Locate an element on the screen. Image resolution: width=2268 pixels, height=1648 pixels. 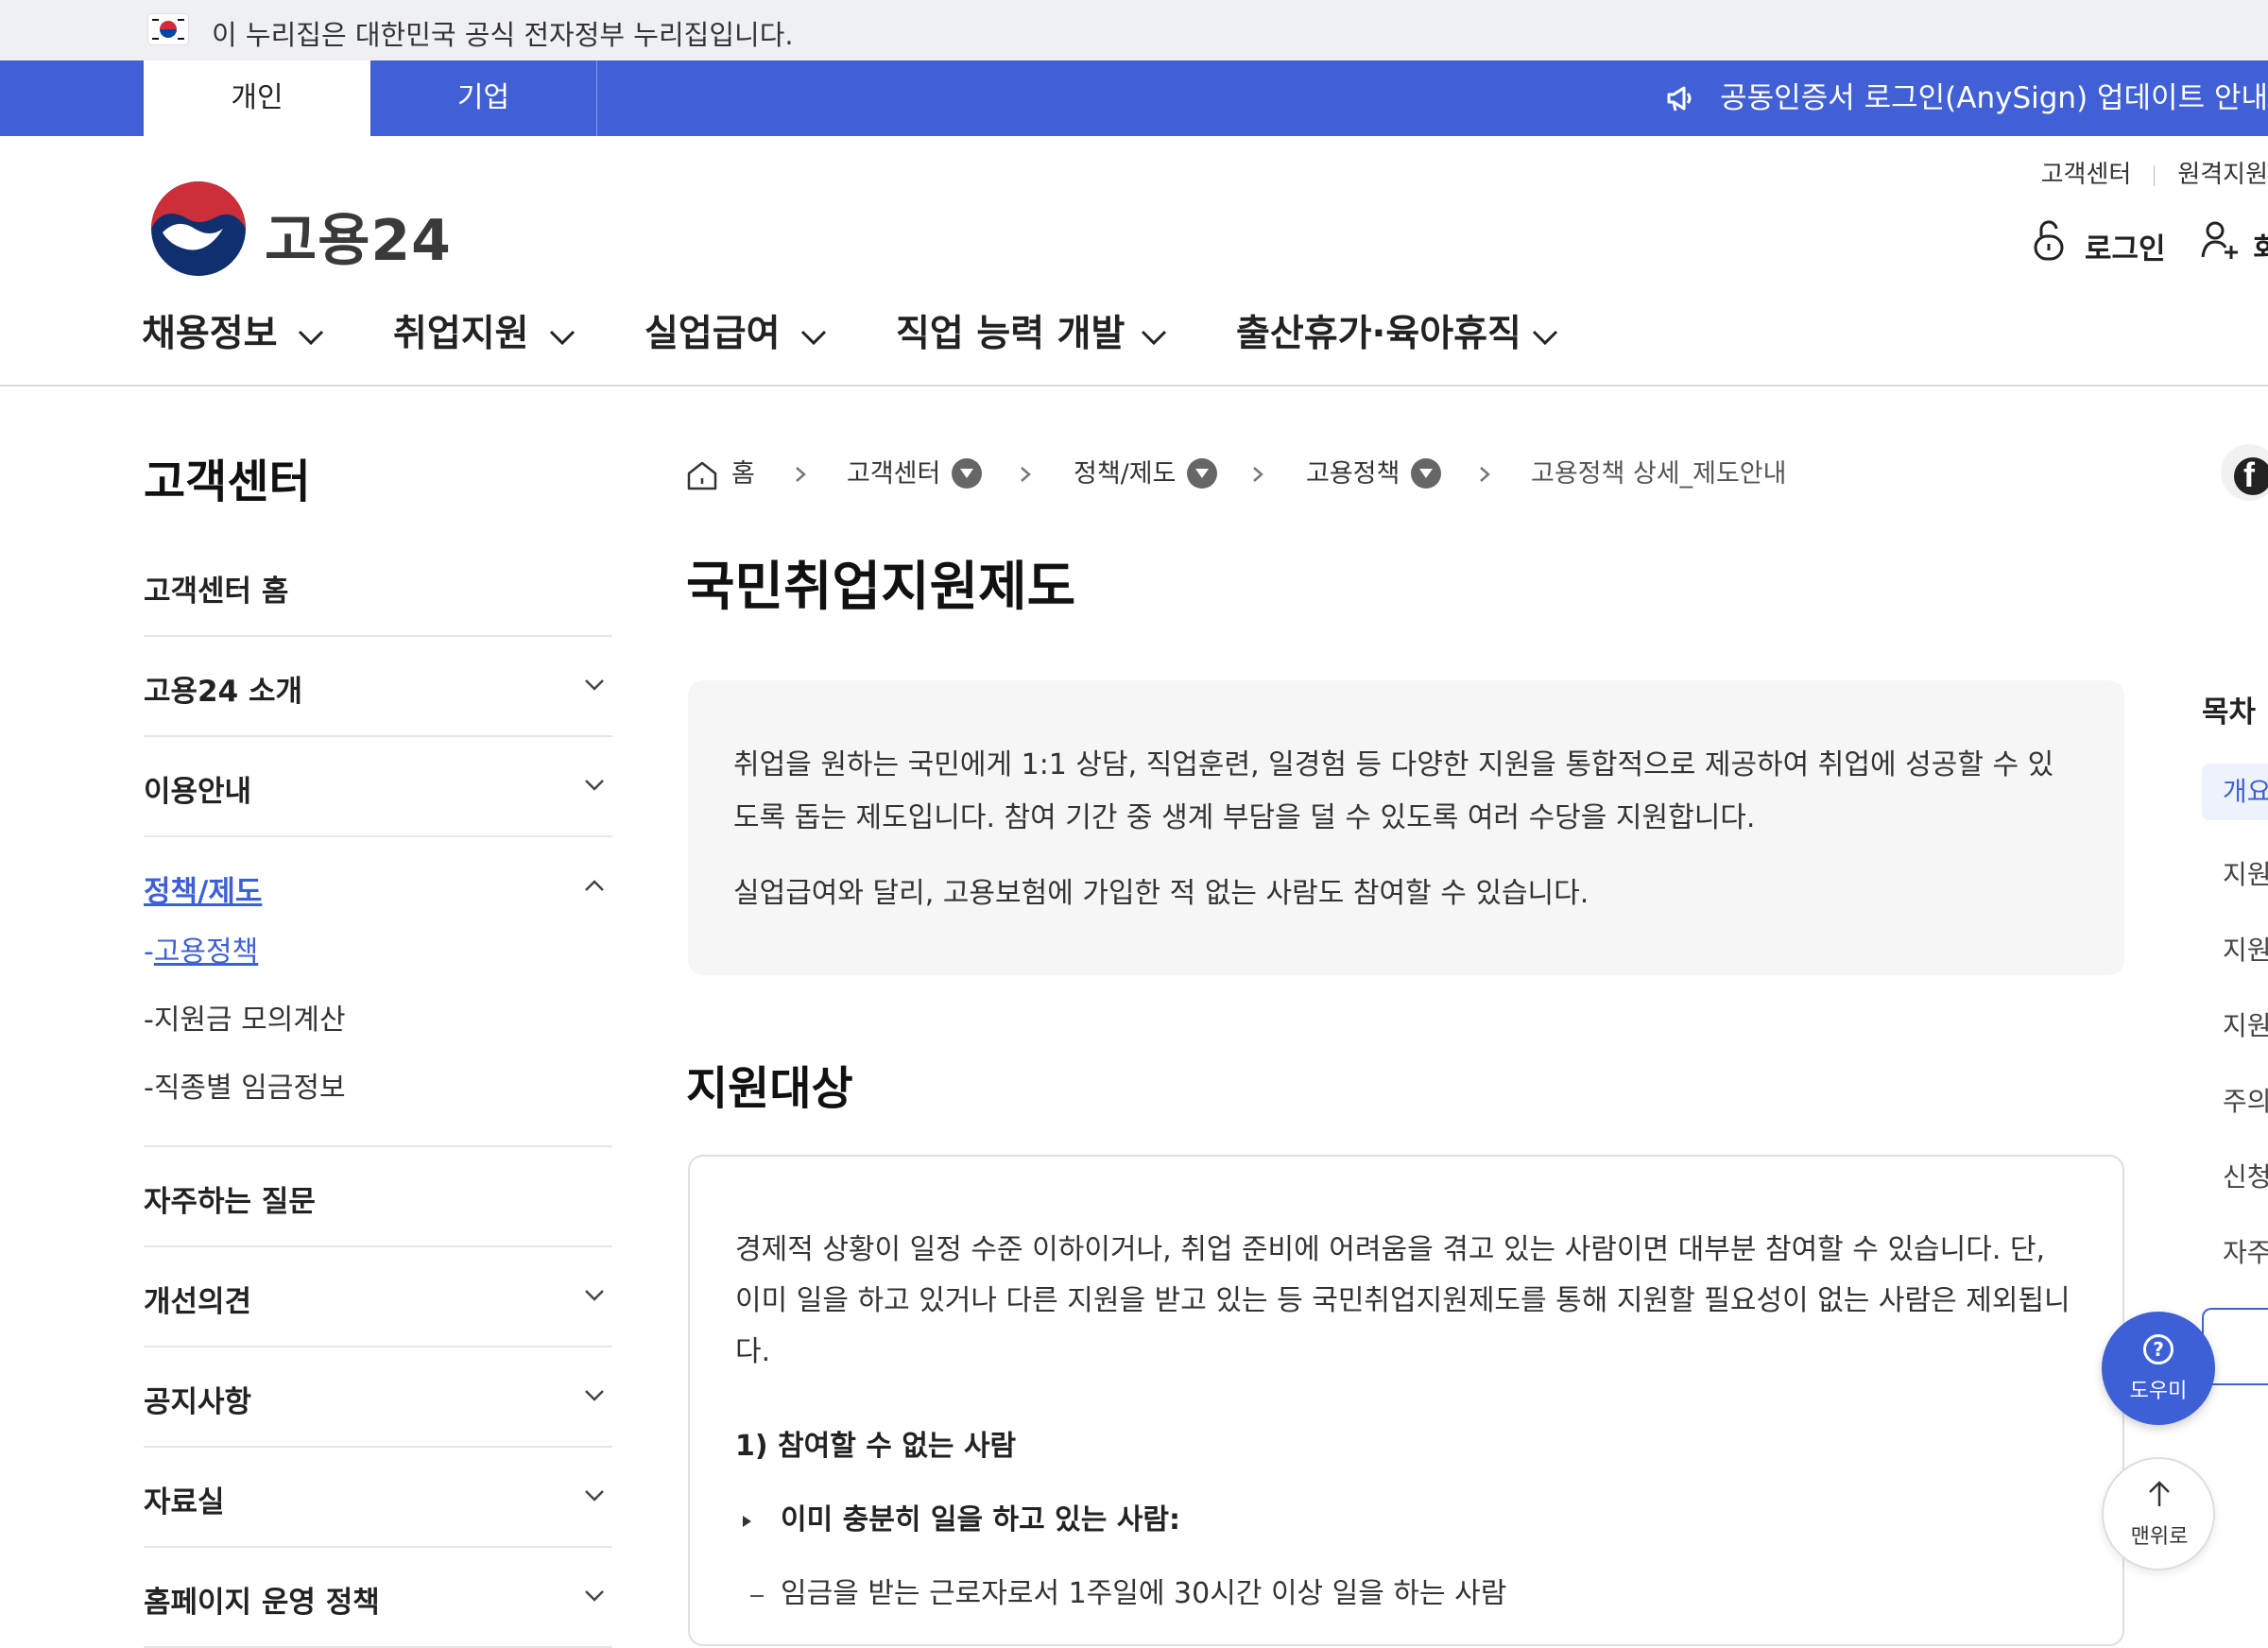
intro-paragraph: 실업급여와 달리, 고용보험에 가입한 적 없는 사람도 참여할 수 있습니다. is located at coordinates (1161, 893).